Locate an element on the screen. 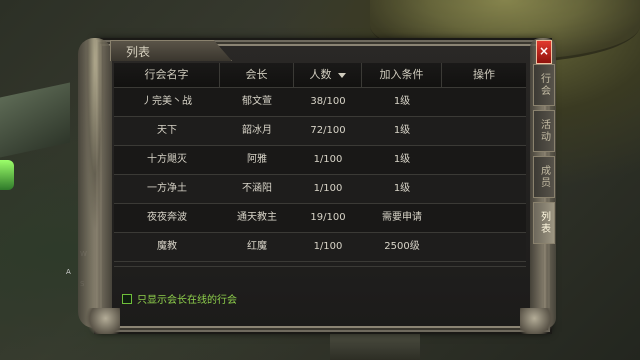 The width and height of the screenshot is (640, 360). side-tab-guild: 行会 is located at coordinates (544, 85).